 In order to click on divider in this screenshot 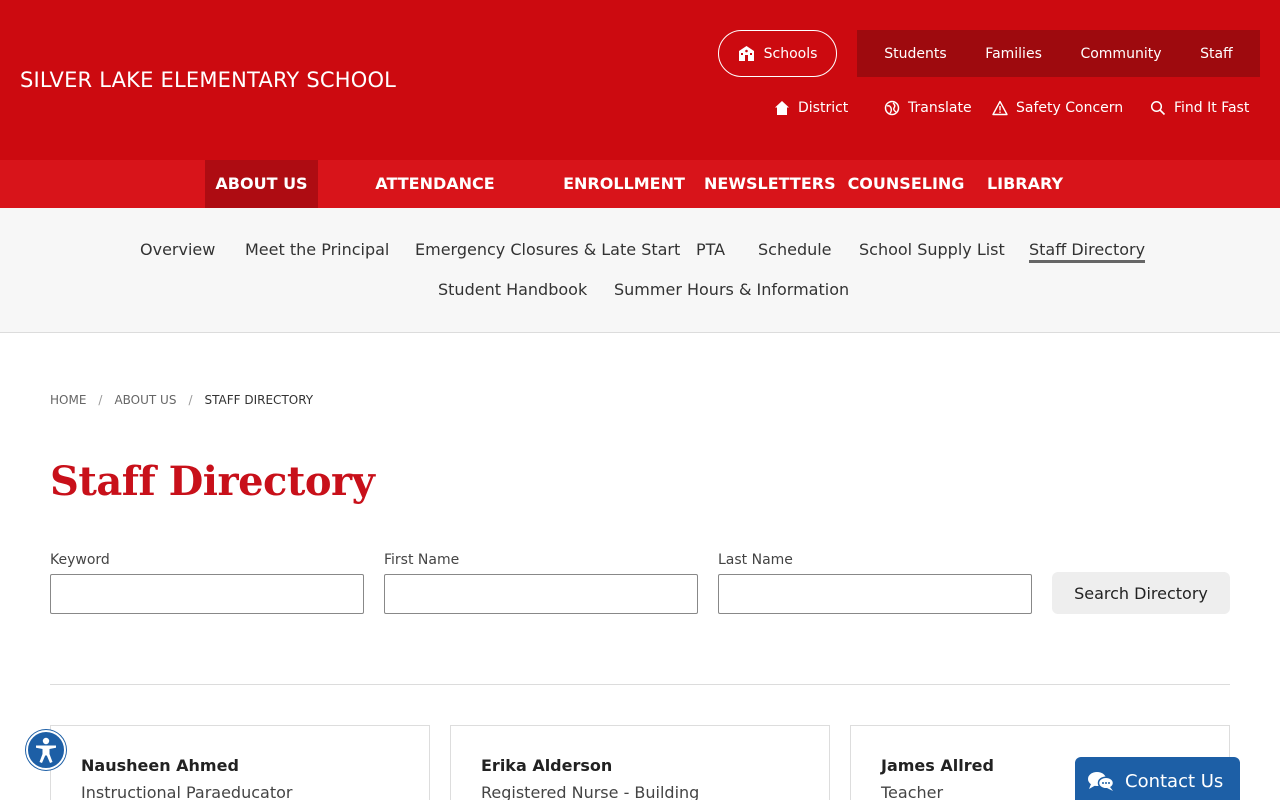, I will do `click(640, 684)`.